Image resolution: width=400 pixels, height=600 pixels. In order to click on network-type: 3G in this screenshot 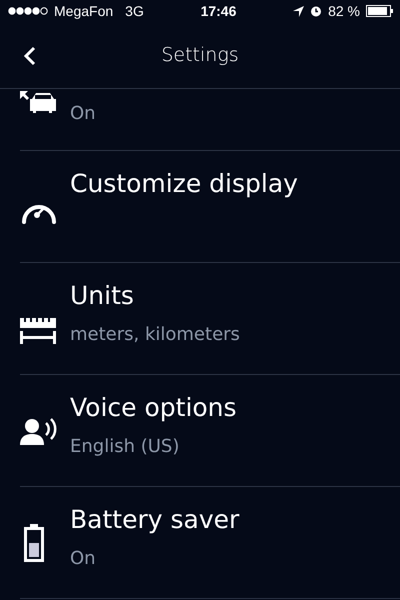, I will do `click(134, 11)`.